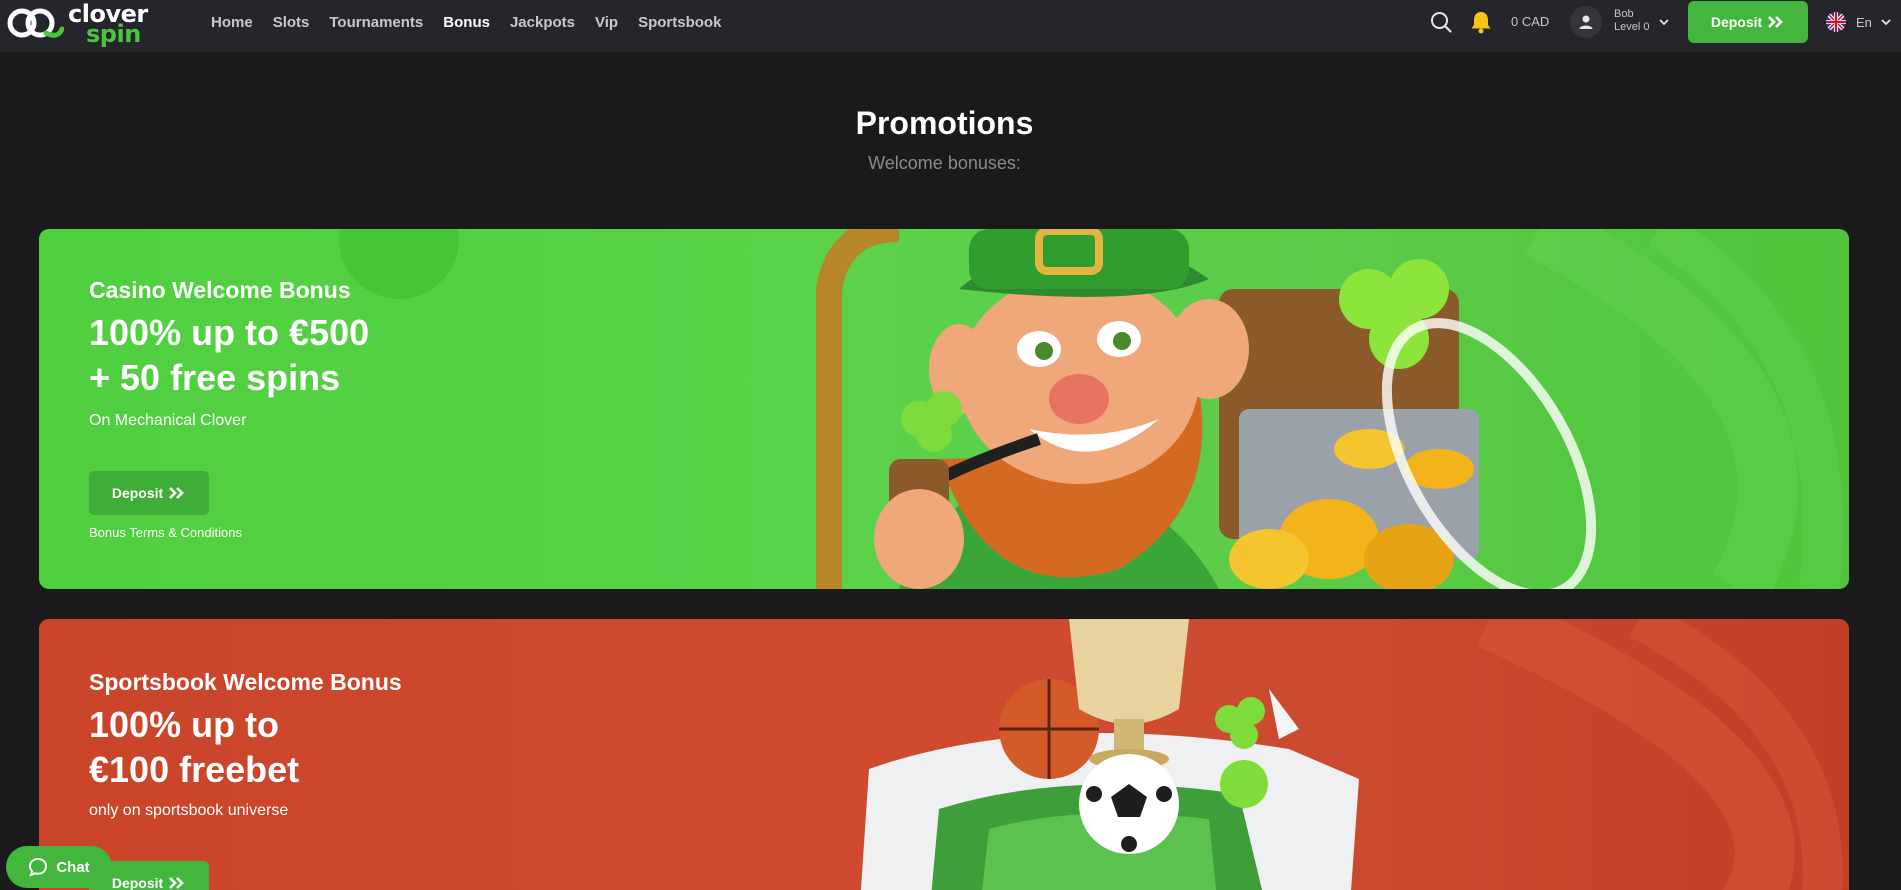 This screenshot has width=1901, height=890. I want to click on sportsbook-bonus-note: only on sportsbook universe, so click(189, 810).